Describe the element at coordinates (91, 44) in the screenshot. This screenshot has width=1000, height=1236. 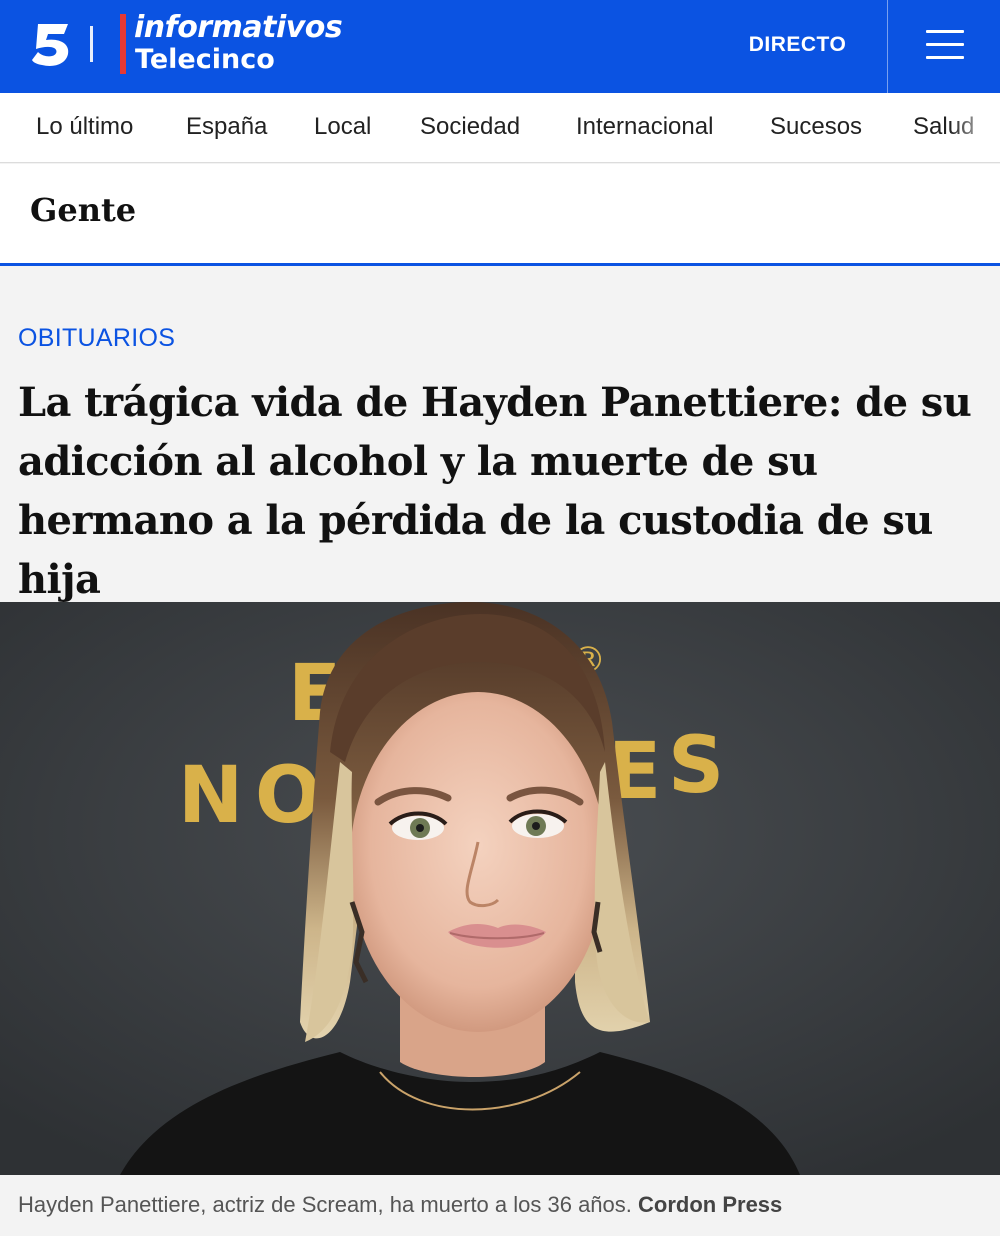
I see `logo-separator` at that location.